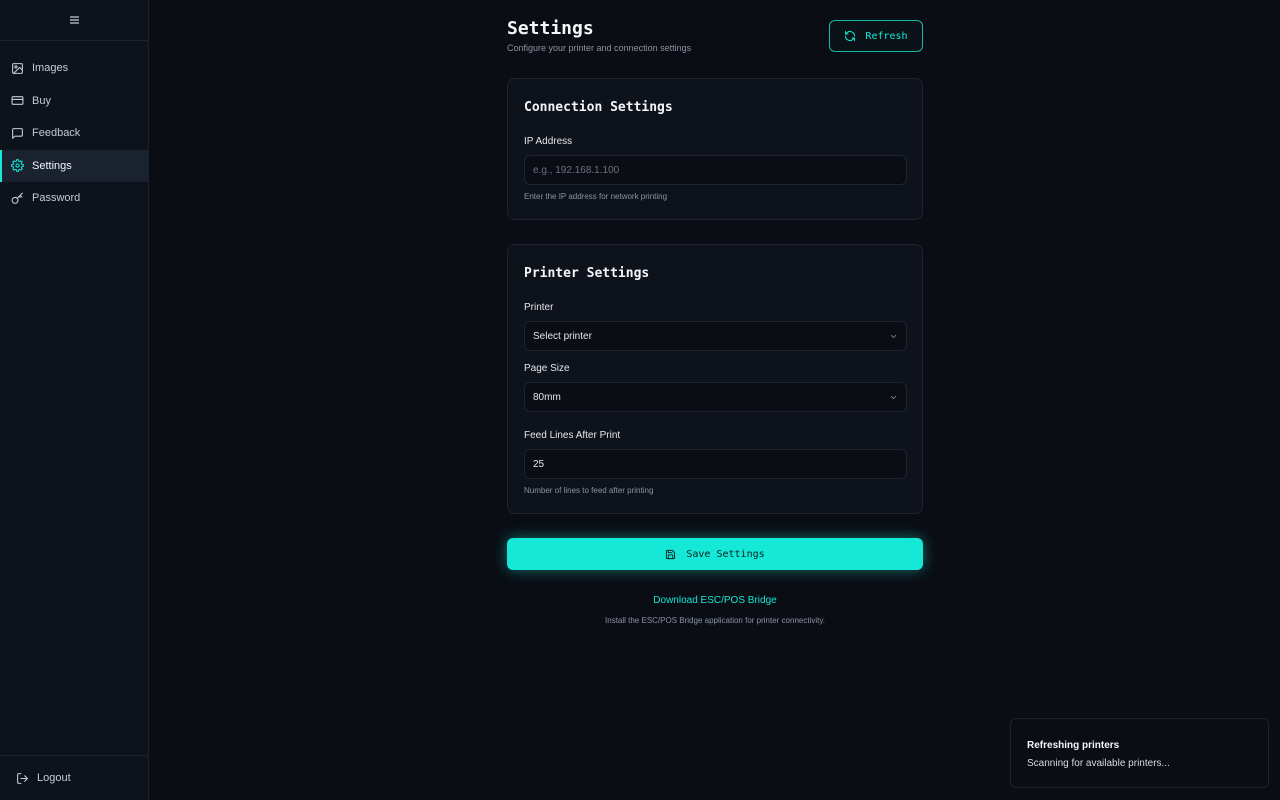 This screenshot has height=800, width=1280. I want to click on save-icon, so click(670, 554).